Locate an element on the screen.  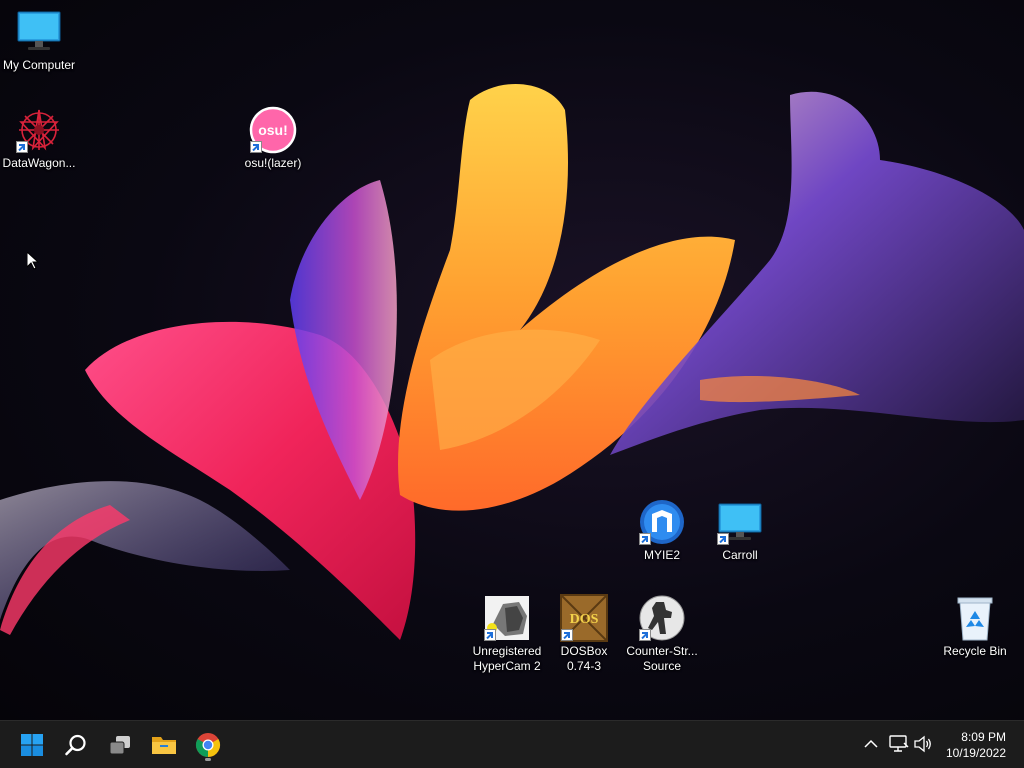
counter-strike-icon is located at coordinates (662, 618).